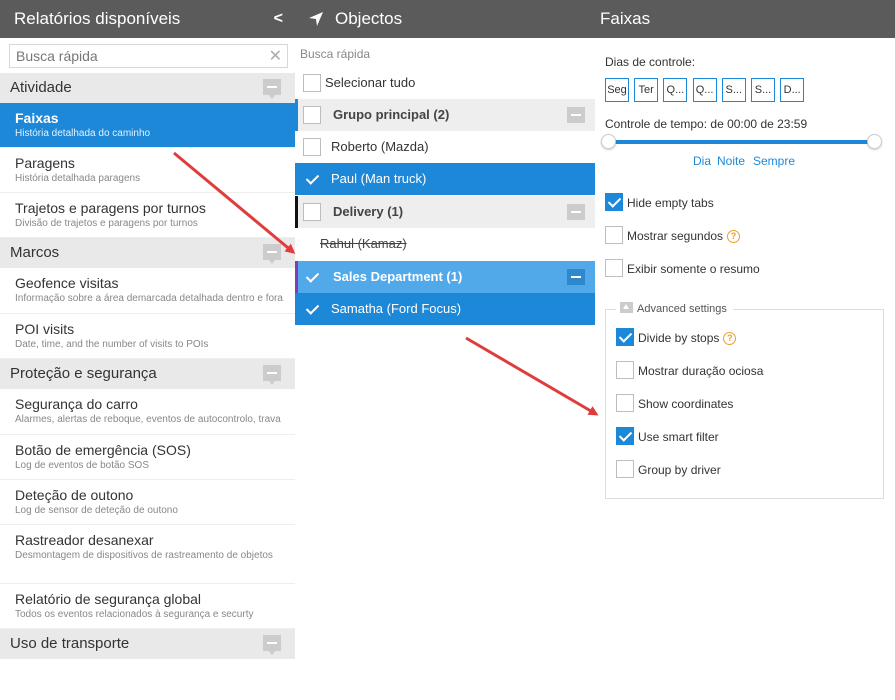 Image resolution: width=895 pixels, height=700 pixels. Describe the element at coordinates (147, 88) in the screenshot. I see `category-header: Atividade` at that location.